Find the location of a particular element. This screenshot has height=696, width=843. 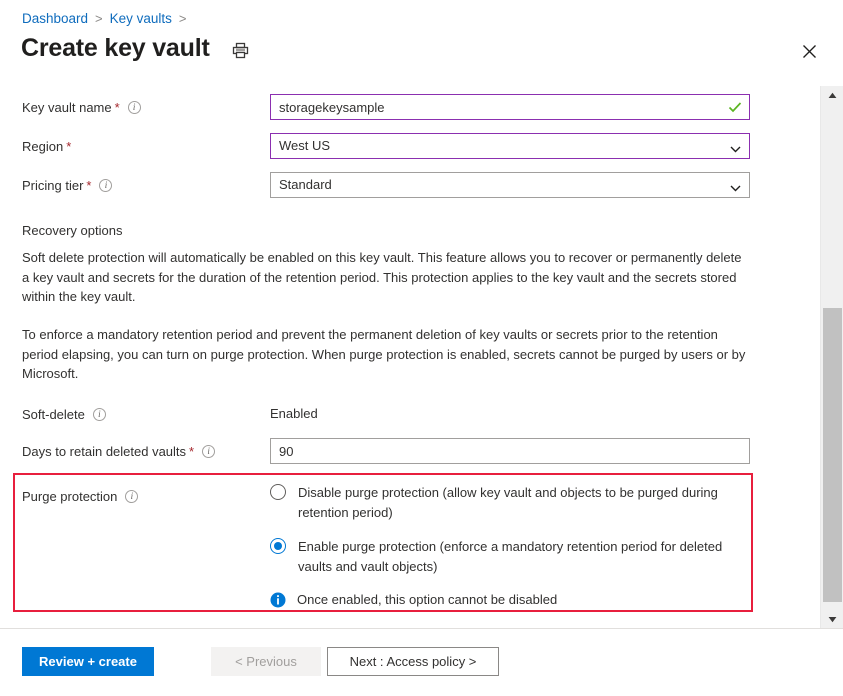

field-key-vault-name: Key vault name * i is located at coordinates (392, 107).